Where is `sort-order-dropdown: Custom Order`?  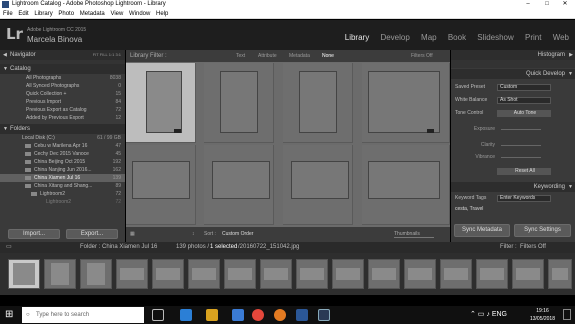
sort-order-dropdown: Custom Order is located at coordinates (237, 234).